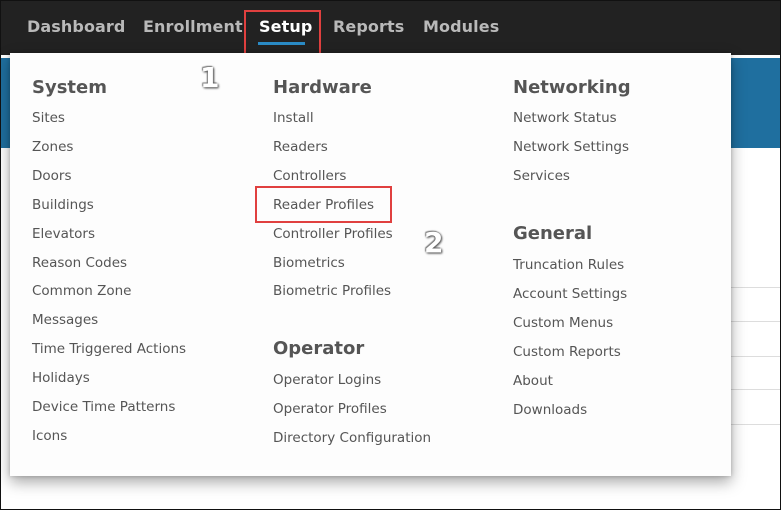 The height and width of the screenshot is (510, 781). I want to click on annotation-number-2: 2, so click(434, 242).